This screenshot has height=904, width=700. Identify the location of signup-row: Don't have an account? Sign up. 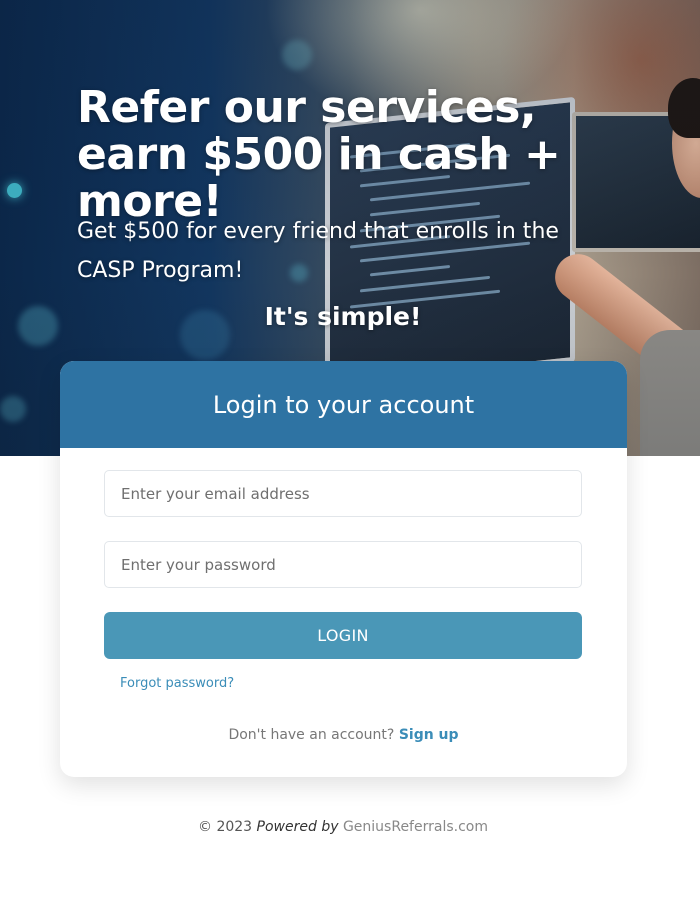
(343, 735).